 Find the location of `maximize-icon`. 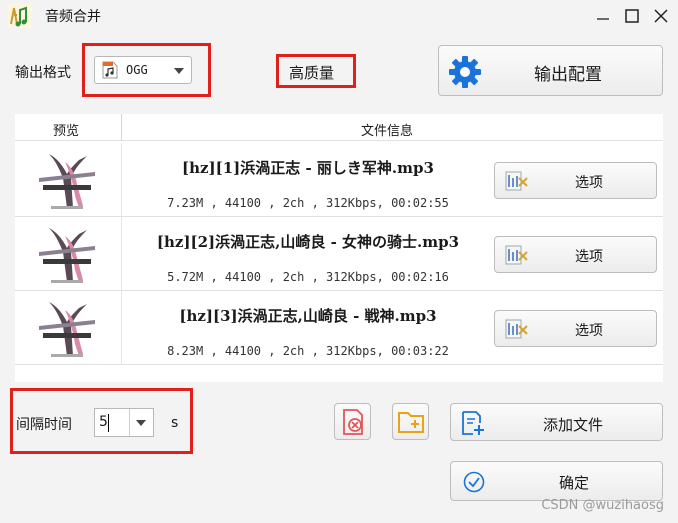

maximize-icon is located at coordinates (632, 16).